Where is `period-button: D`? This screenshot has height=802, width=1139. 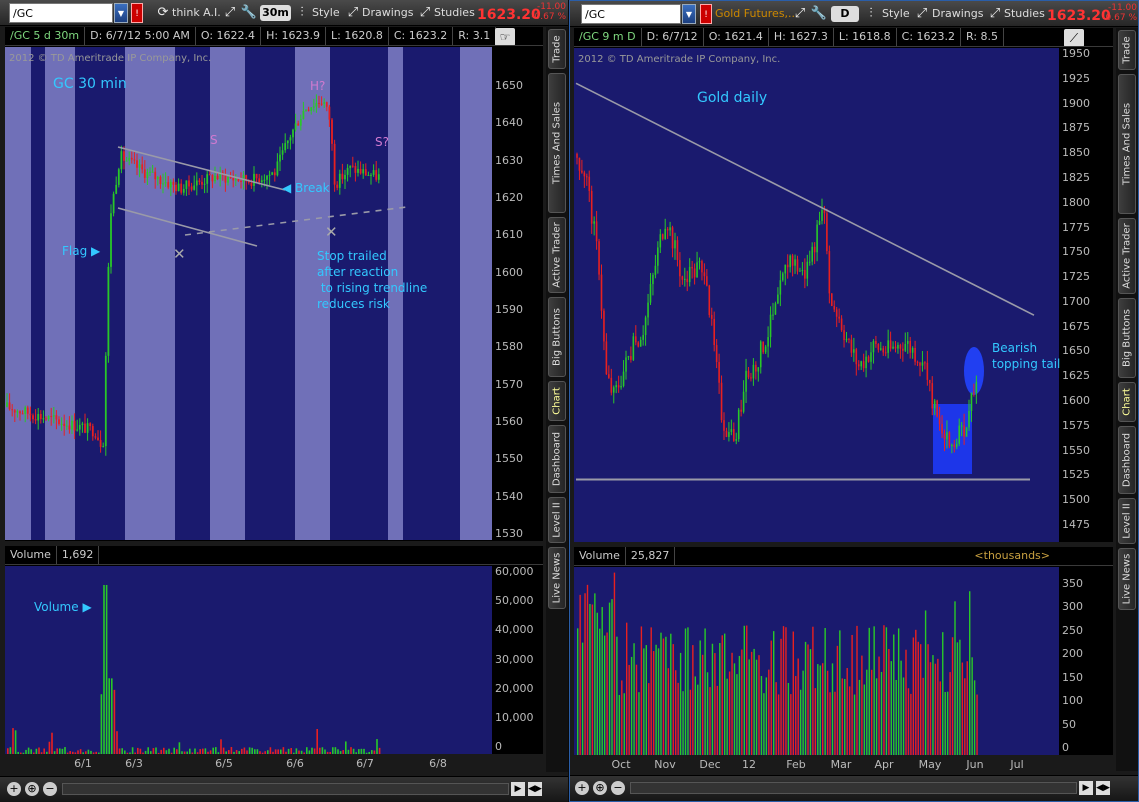
period-button: D is located at coordinates (845, 14).